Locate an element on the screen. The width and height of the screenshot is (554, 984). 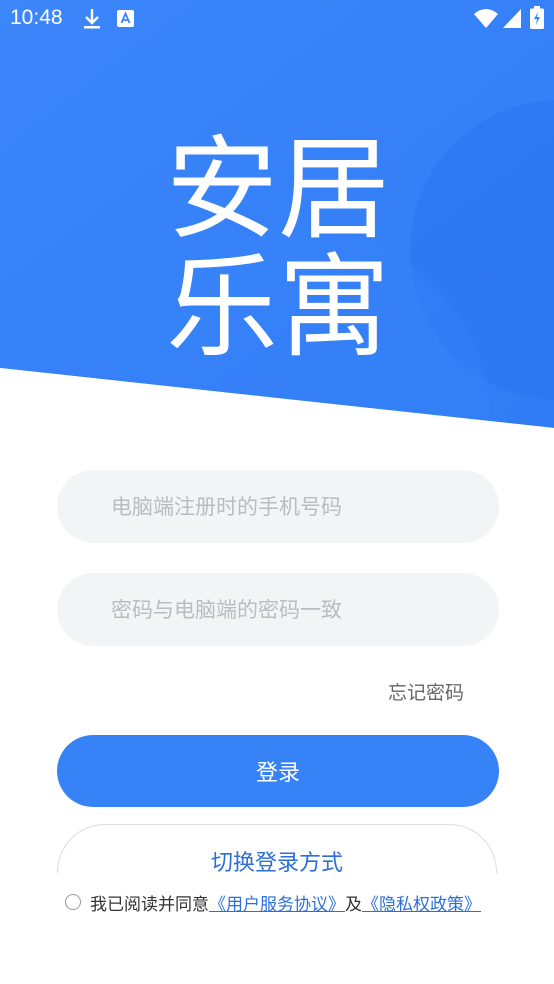
signal-icon is located at coordinates (512, 18).